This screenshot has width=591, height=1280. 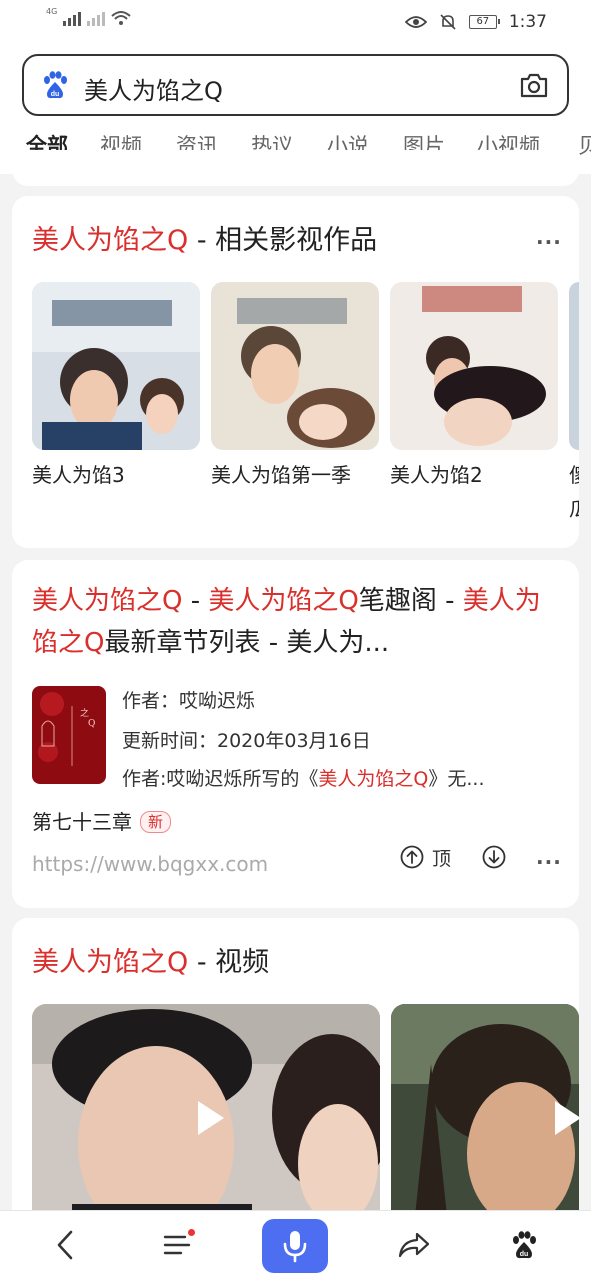 I want to click on search-box: du 美人为馅之Q, so click(x=295, y=85).